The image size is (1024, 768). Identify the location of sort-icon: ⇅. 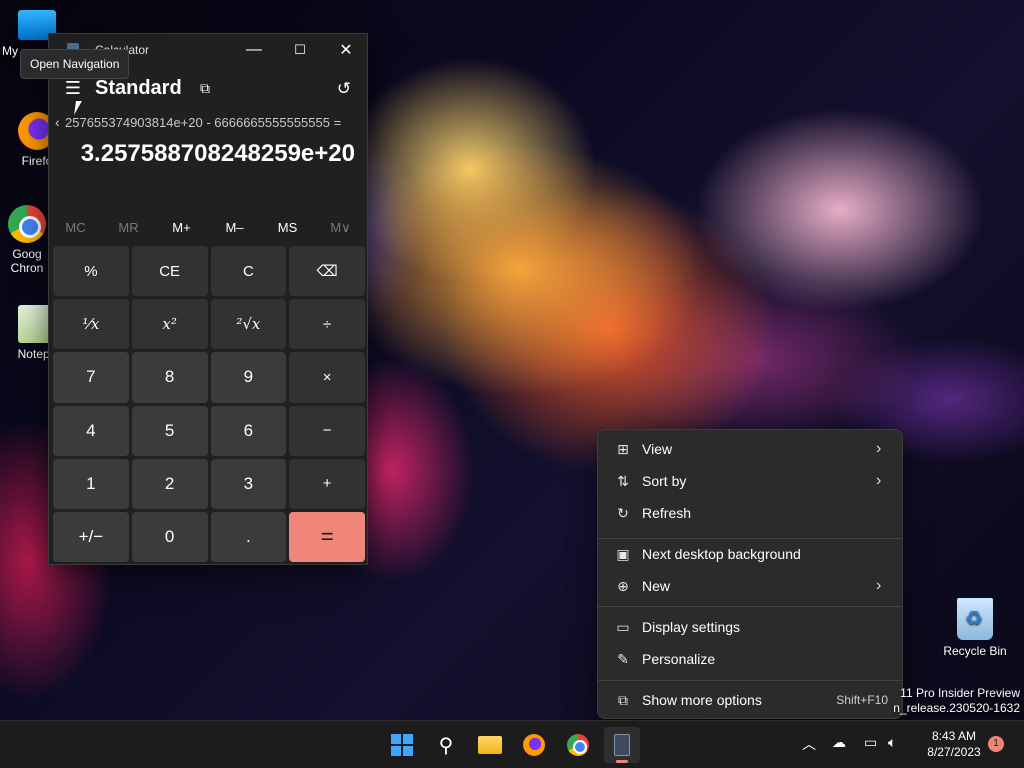
(623, 480).